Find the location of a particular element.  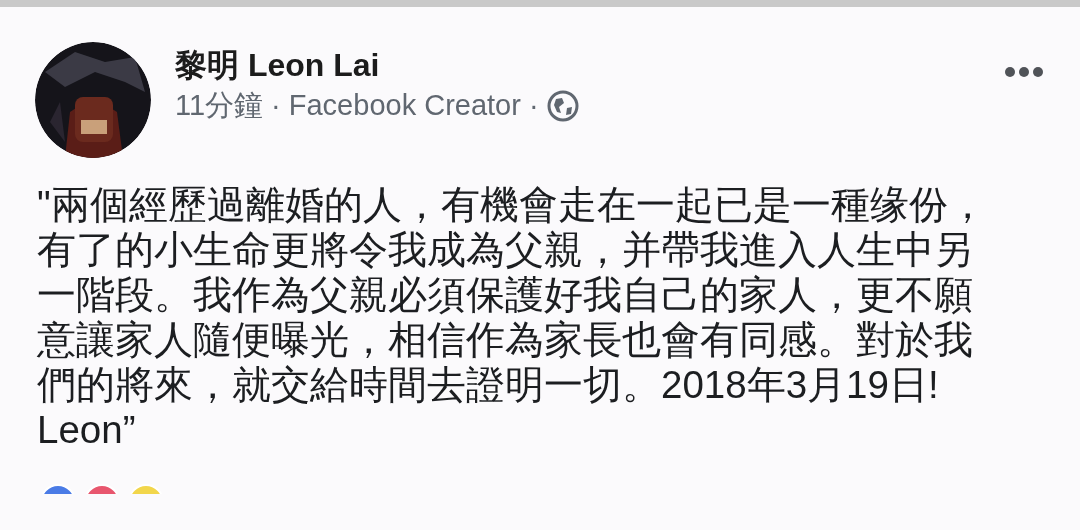

author-name: 黎明 Leon Lai is located at coordinates (589, 65).